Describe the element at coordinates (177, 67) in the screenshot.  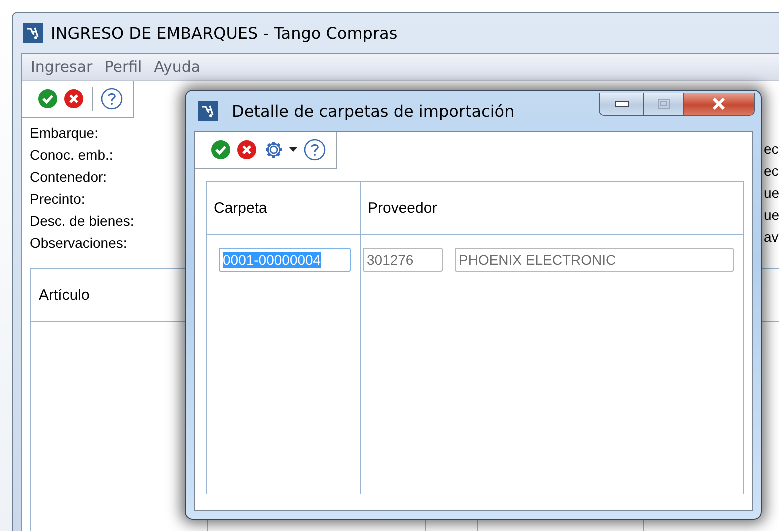
I see `menu-item: Ayuda` at that location.